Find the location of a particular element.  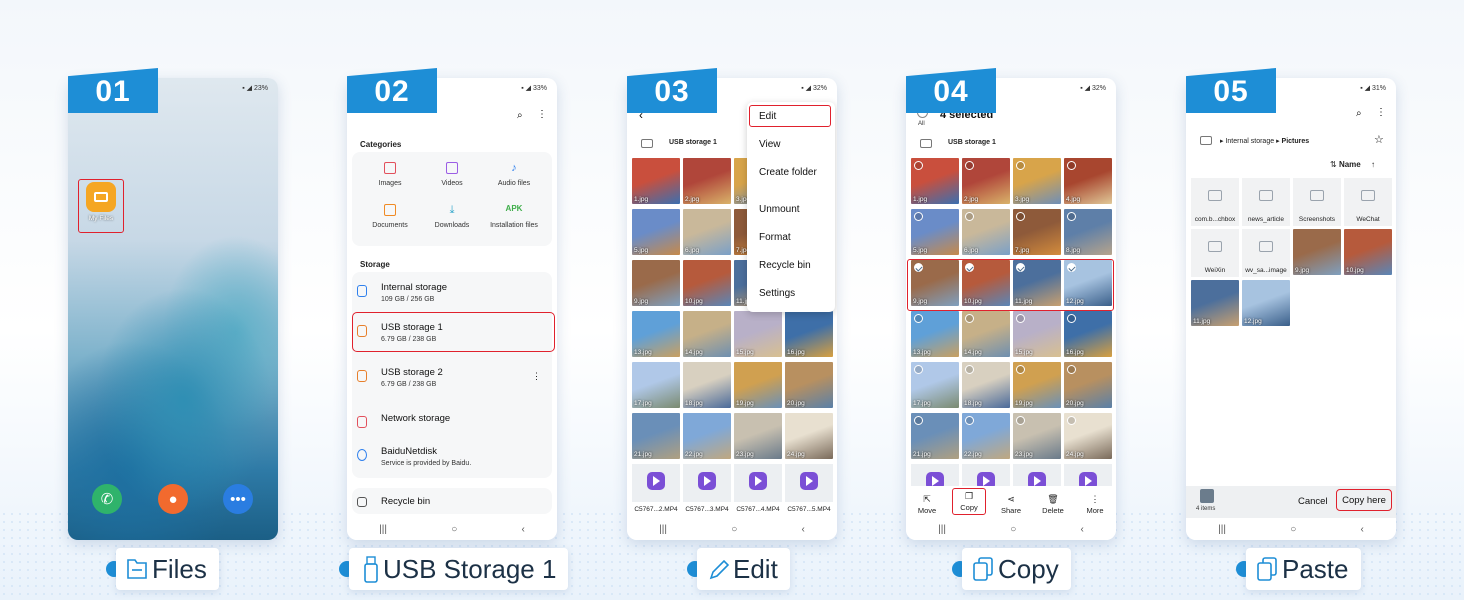

copy-here-button: Copy here is located at coordinates (1364, 500).